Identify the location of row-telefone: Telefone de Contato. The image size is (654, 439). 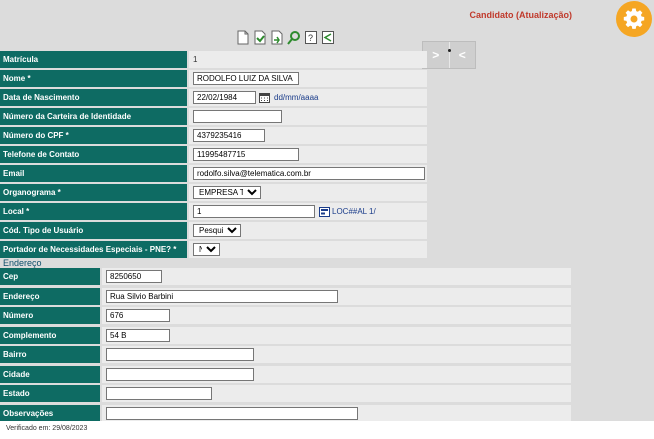
(213, 154).